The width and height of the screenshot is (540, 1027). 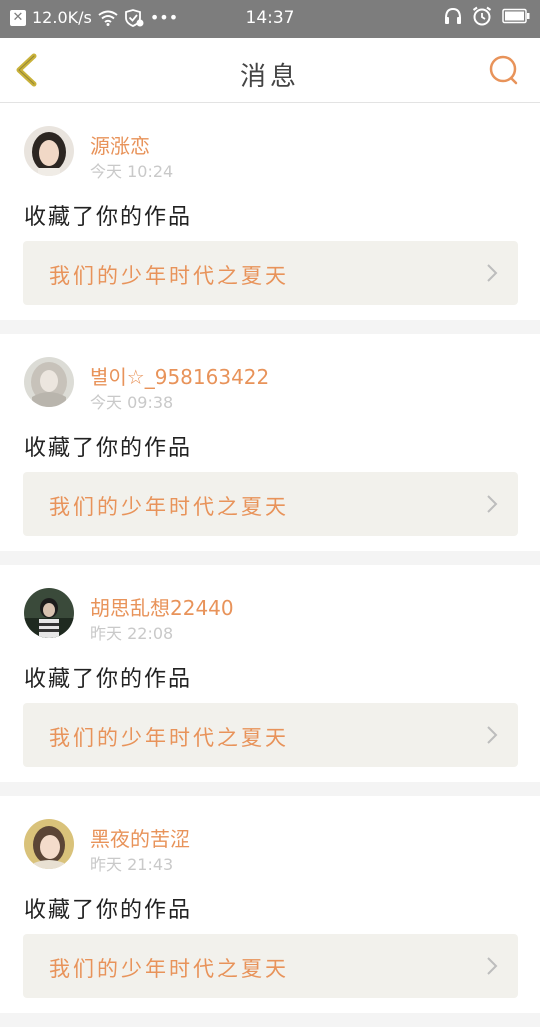 I want to click on user-name: 源涨恋, so click(x=120, y=144).